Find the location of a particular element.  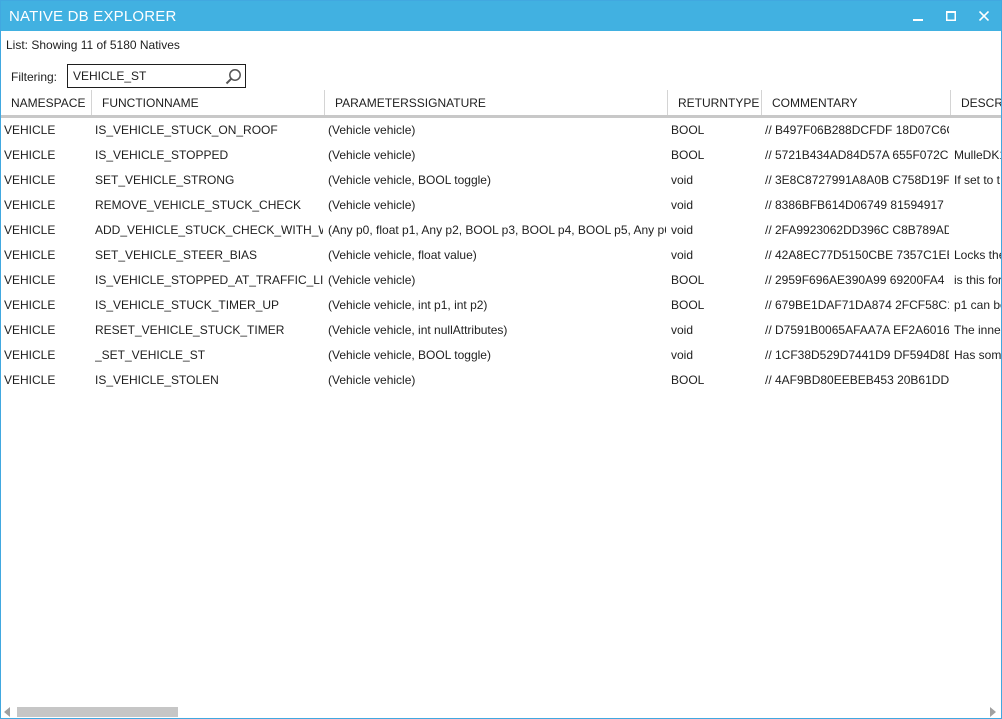

cell-functionname: IS_VEHICLE_STOPPED_AT_TRAFFIC_LIGHTS is located at coordinates (209, 280).